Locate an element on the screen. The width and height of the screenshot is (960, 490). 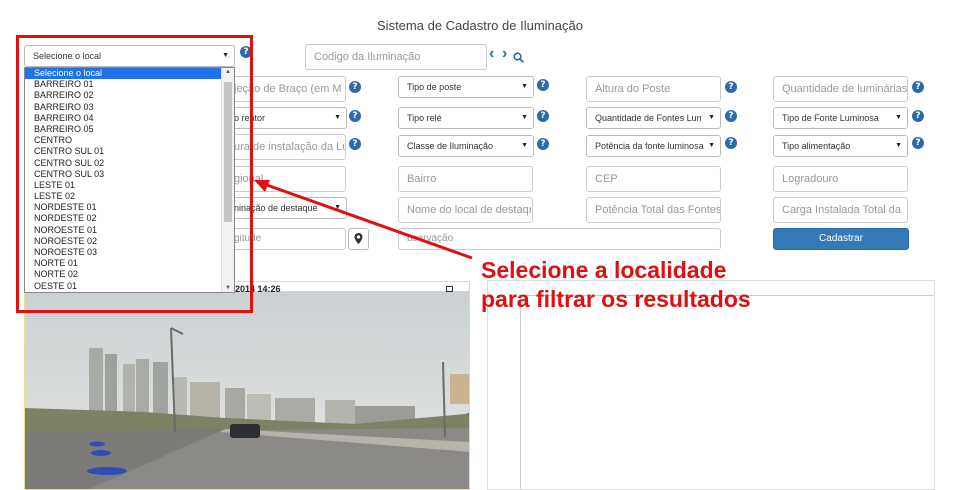
altura-poste-input: Altura do Poste is located at coordinates (653, 89).